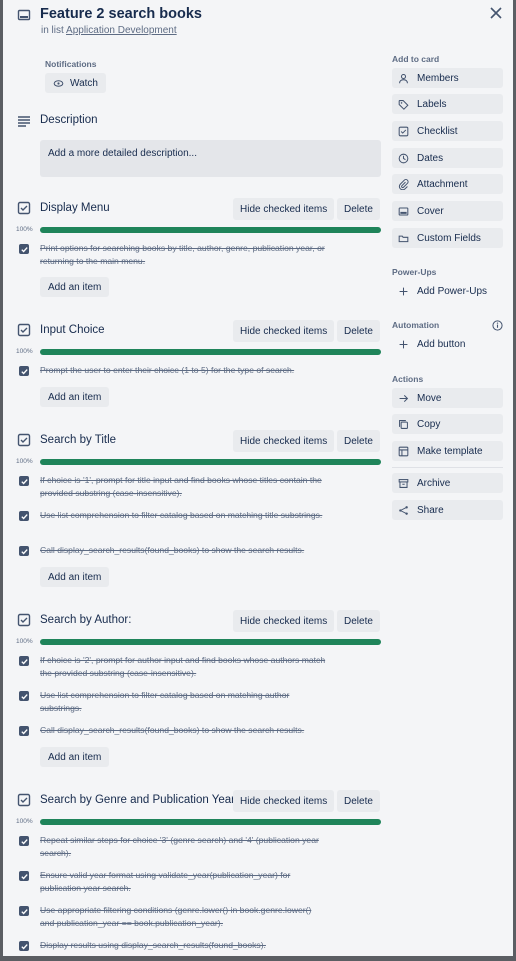 Image resolution: width=516 pixels, height=961 pixels. Describe the element at coordinates (403, 451) in the screenshot. I see `template-icon` at that location.